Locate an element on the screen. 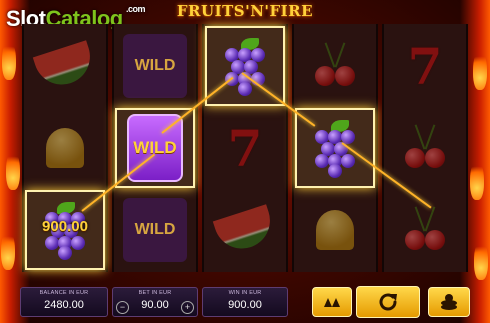  bet-panel: BET IN EUR 90.00 − + is located at coordinates (155, 302).